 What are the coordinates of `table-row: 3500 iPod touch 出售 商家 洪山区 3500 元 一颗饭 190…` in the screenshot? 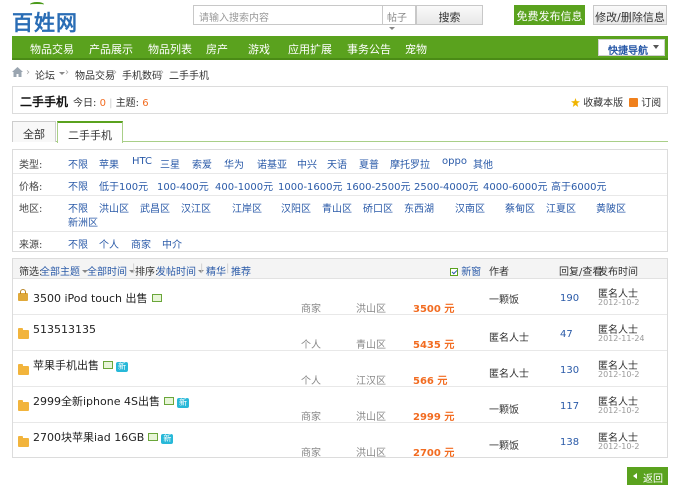 It's located at (340, 297).